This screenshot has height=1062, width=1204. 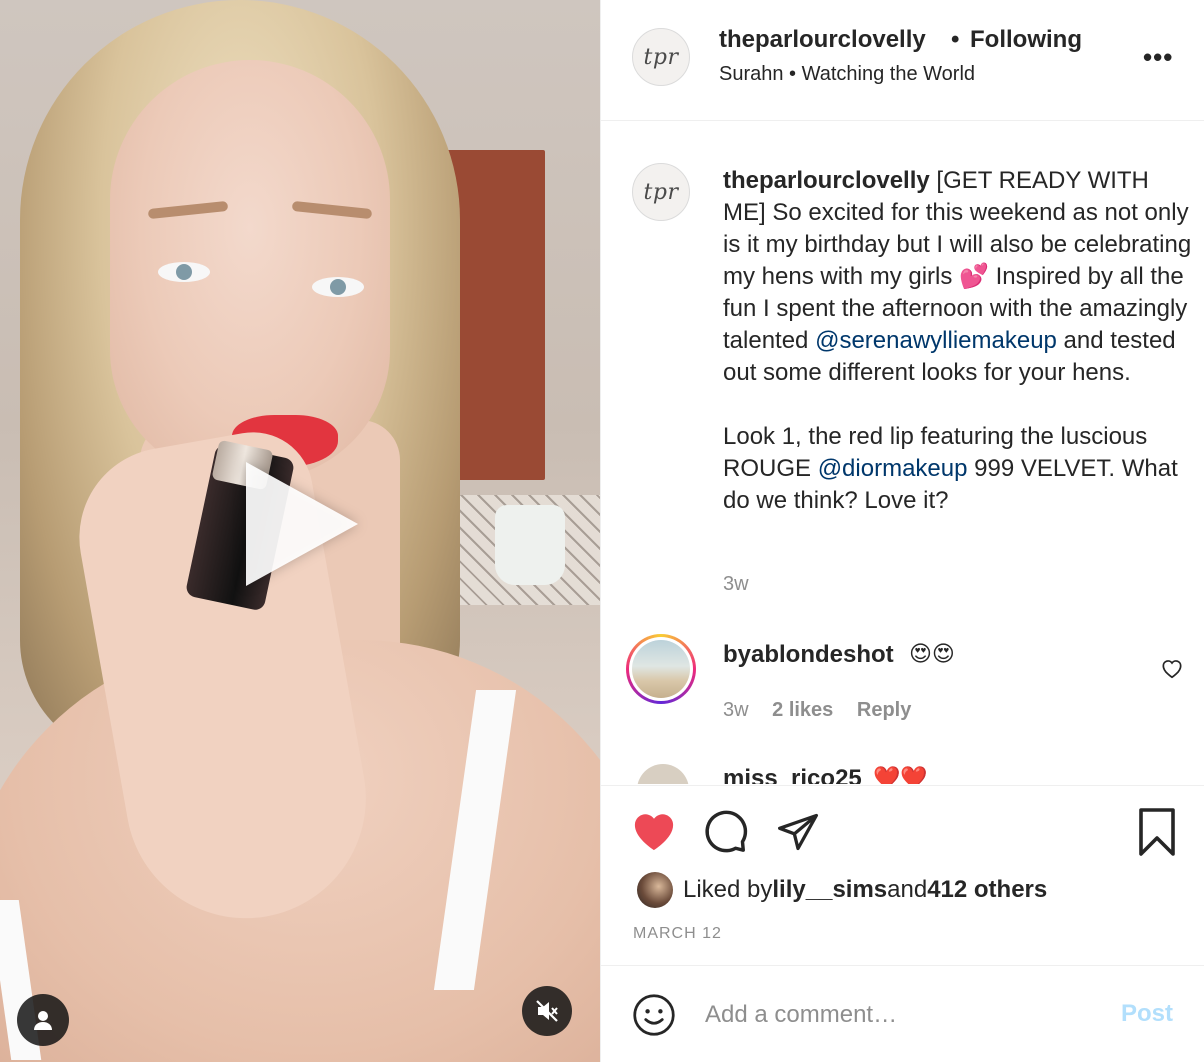 I want to click on caption-author-avatar: tpr, so click(x=661, y=192).